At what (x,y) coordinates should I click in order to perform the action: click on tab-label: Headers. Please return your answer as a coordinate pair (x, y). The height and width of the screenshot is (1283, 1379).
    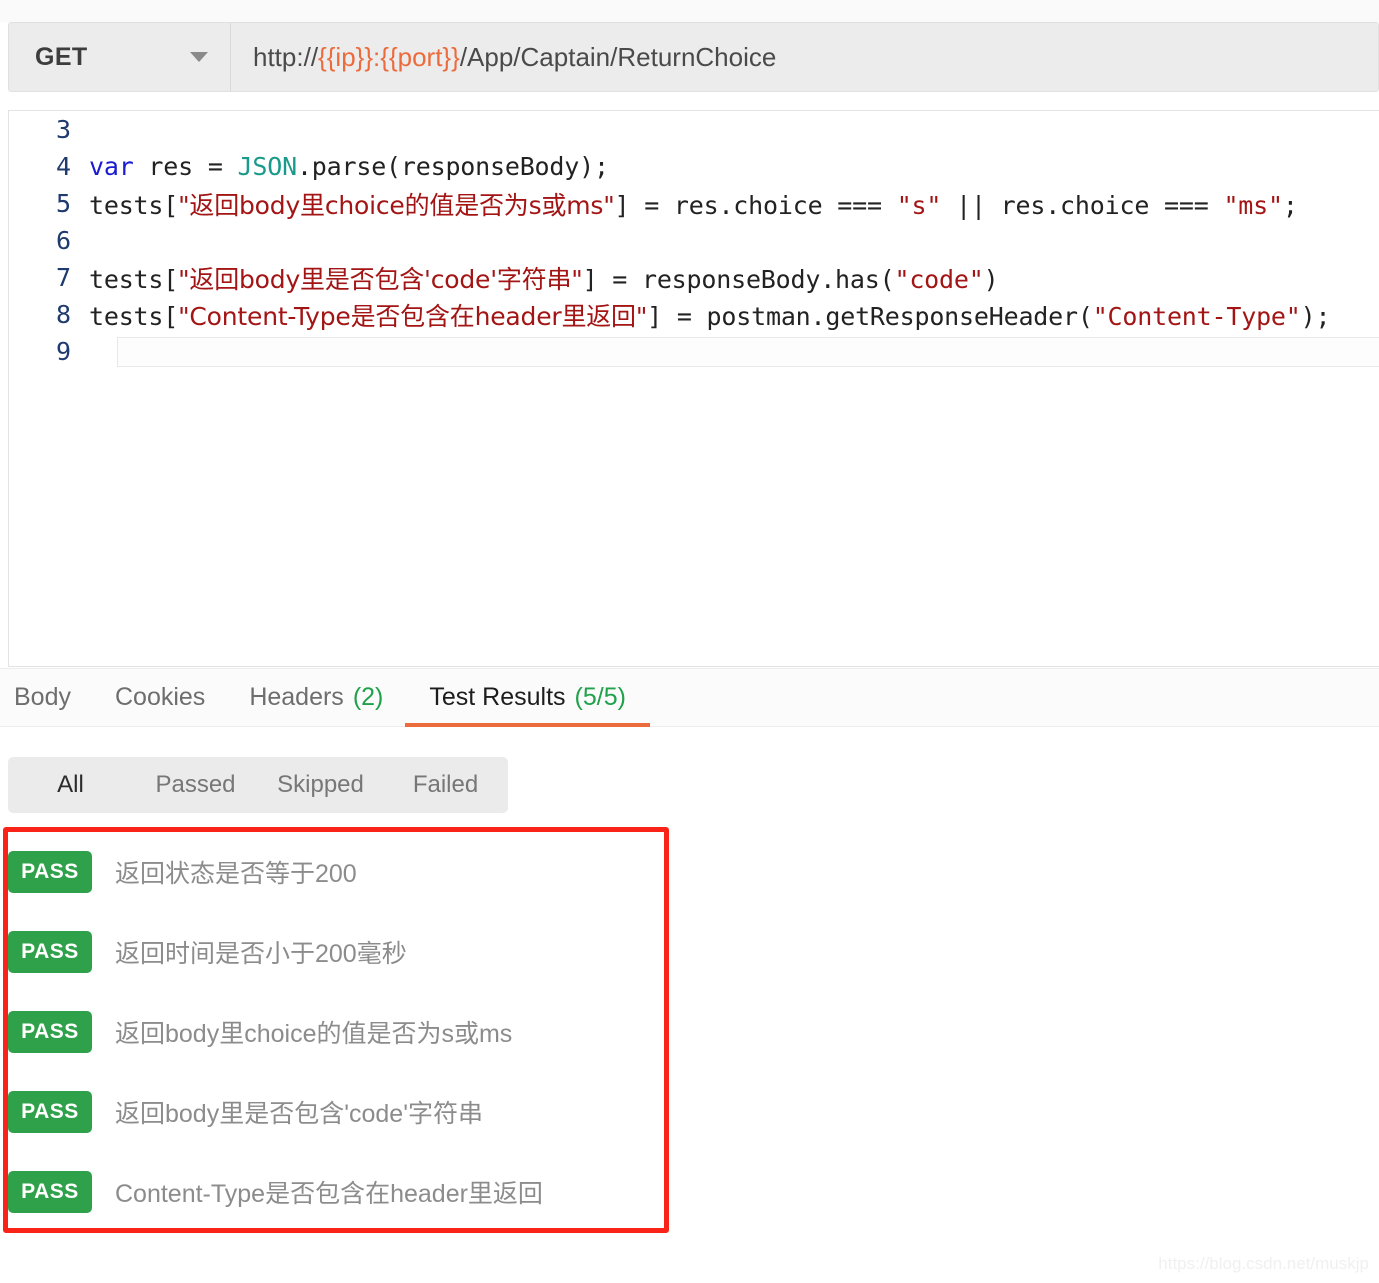
    Looking at the image, I should click on (296, 697).